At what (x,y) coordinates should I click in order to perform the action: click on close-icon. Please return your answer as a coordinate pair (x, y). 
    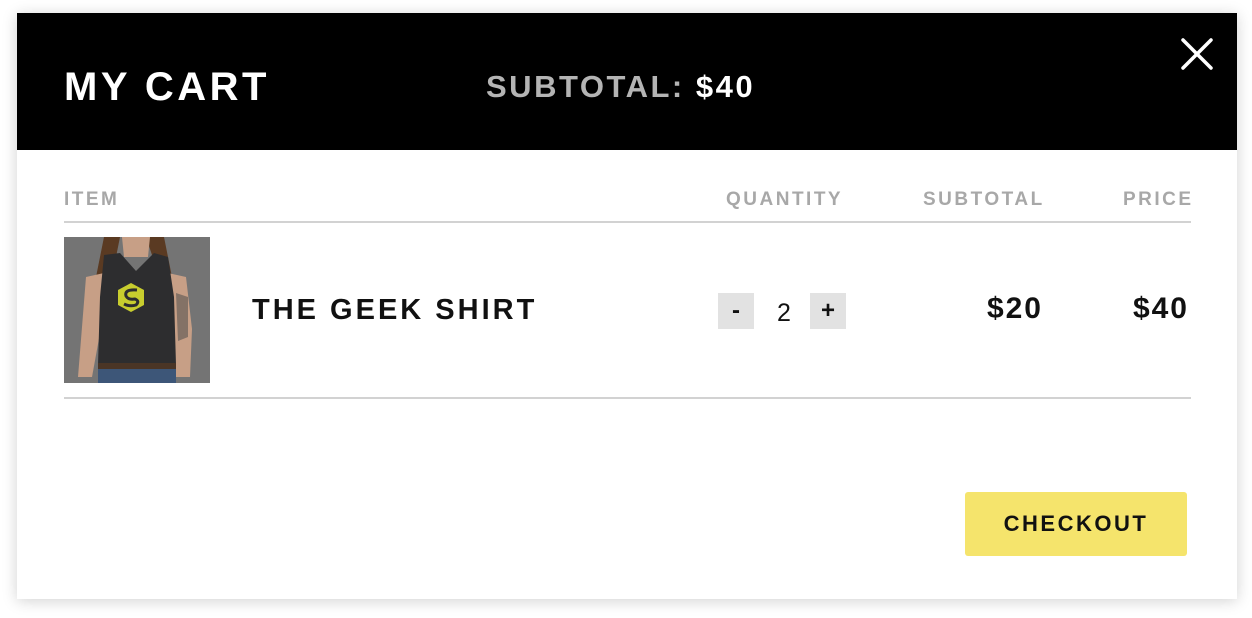
    Looking at the image, I should click on (1197, 54).